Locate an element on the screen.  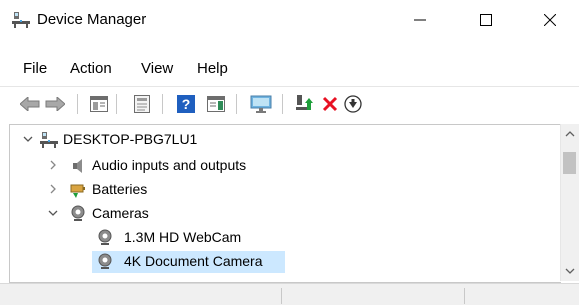
uninstall-device-icon is located at coordinates (330, 104).